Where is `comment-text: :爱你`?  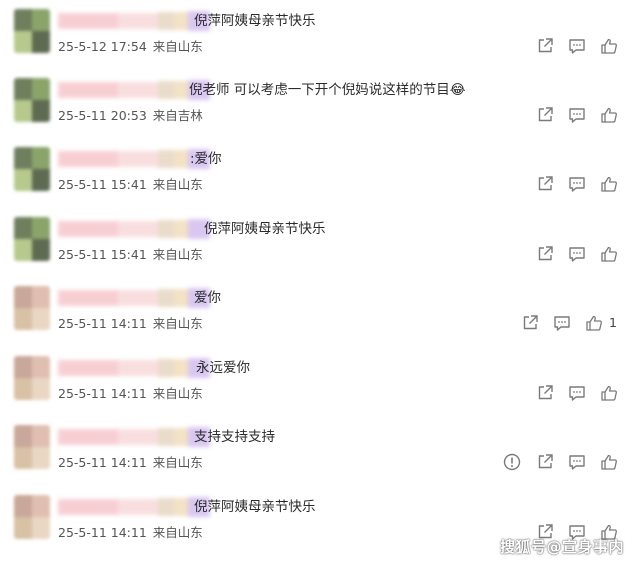 comment-text: :爱你 is located at coordinates (206, 159).